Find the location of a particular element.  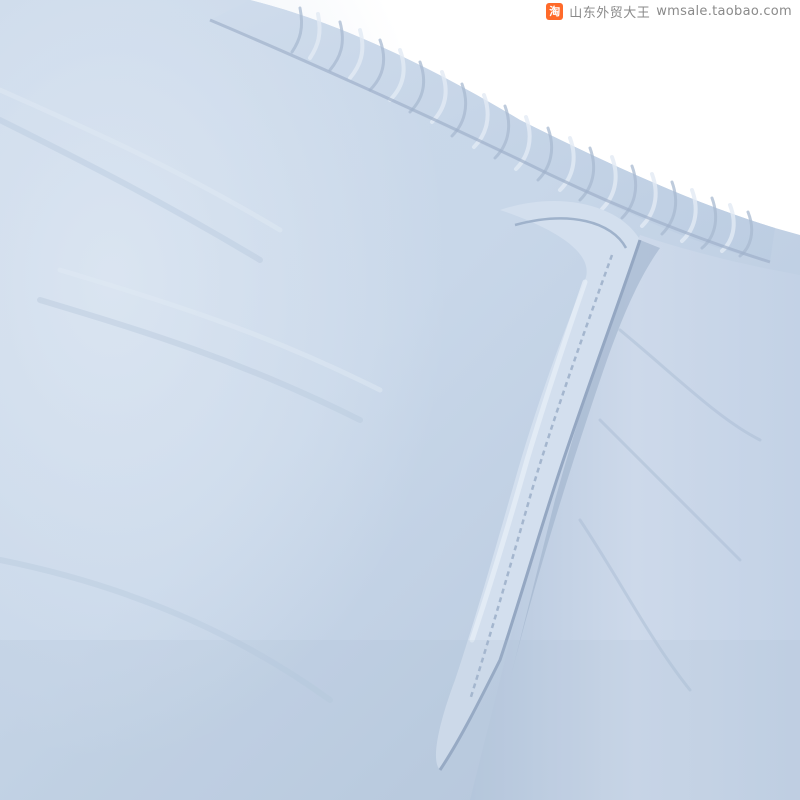

store-url: wmsale.taobao.com is located at coordinates (724, 11).